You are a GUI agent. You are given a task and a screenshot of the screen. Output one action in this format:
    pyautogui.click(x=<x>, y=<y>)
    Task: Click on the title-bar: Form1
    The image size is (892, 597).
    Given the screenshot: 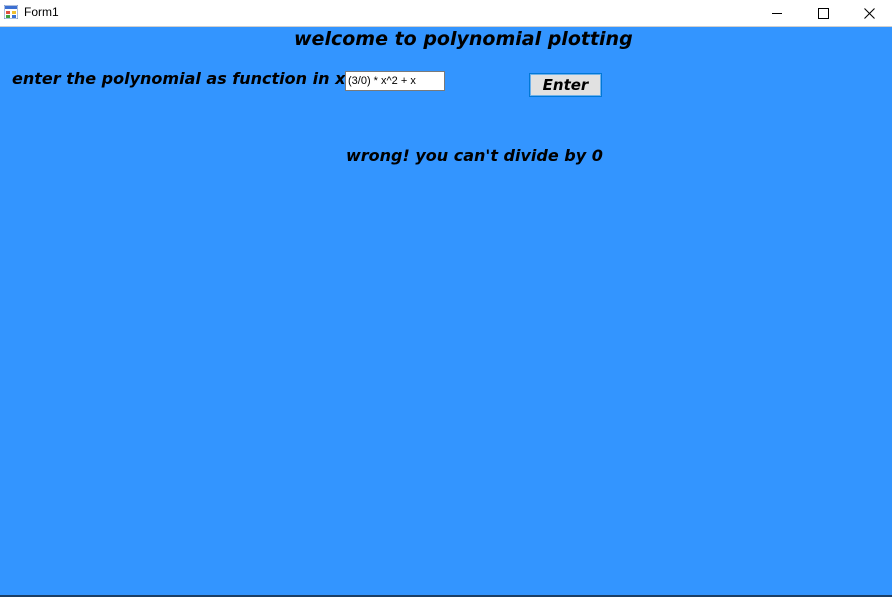 What is the action you would take?
    pyautogui.click(x=446, y=13)
    